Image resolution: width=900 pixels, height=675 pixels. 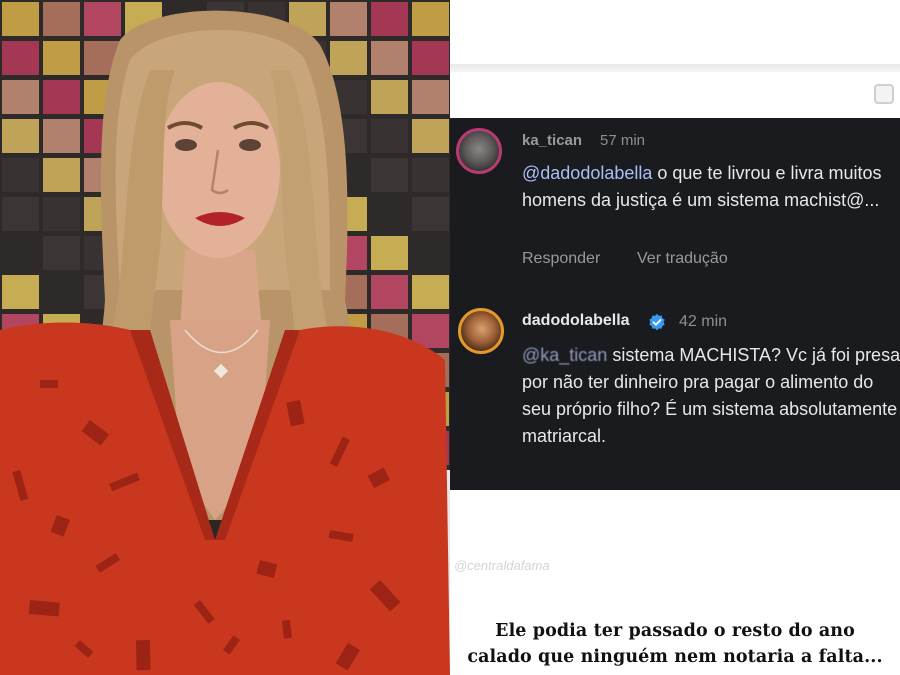 What do you see at coordinates (675, 68) in the screenshot?
I see `top-divider` at bounding box center [675, 68].